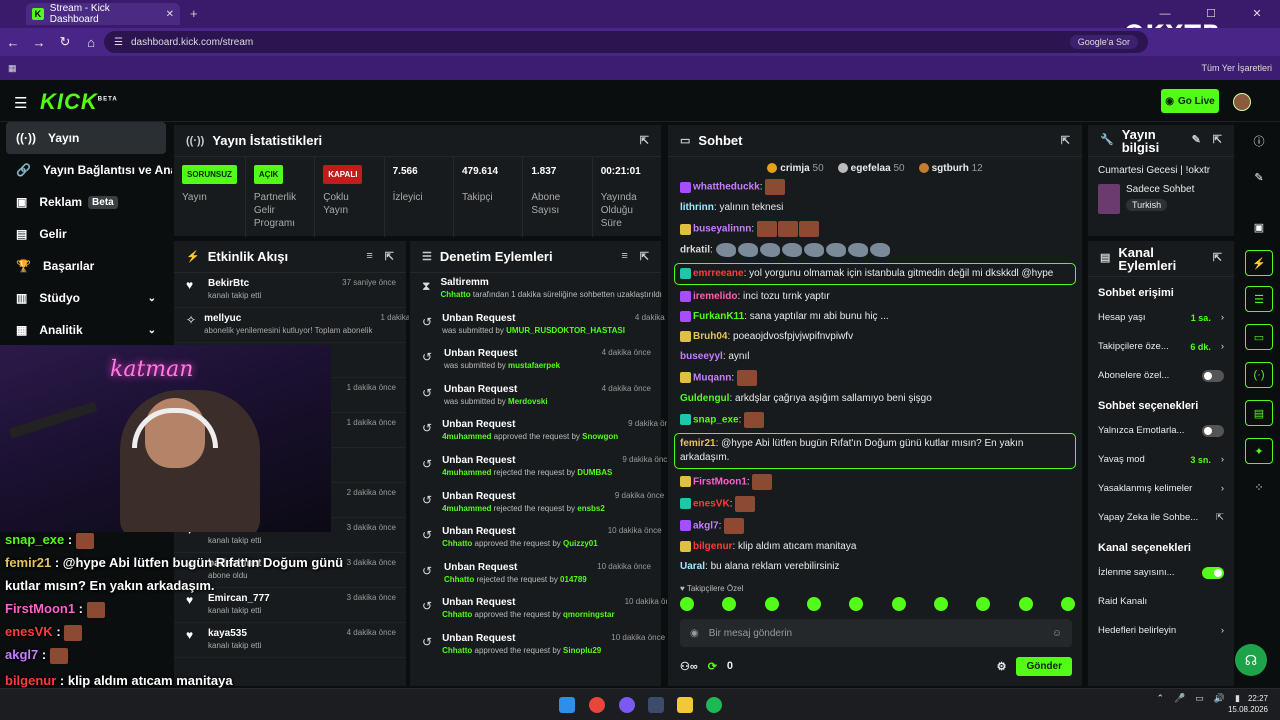 The image size is (1280, 720). What do you see at coordinates (1236, 68) in the screenshot?
I see `all-bookmarks: Tüm Yer İşaretleri` at bounding box center [1236, 68].